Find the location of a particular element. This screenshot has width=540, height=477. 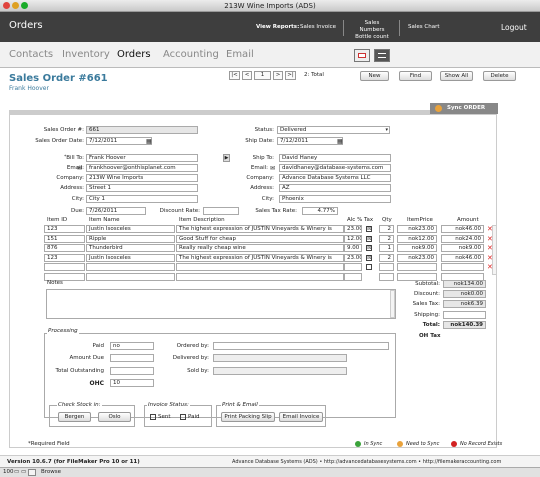

first-record-button: |< is located at coordinates (234, 75).